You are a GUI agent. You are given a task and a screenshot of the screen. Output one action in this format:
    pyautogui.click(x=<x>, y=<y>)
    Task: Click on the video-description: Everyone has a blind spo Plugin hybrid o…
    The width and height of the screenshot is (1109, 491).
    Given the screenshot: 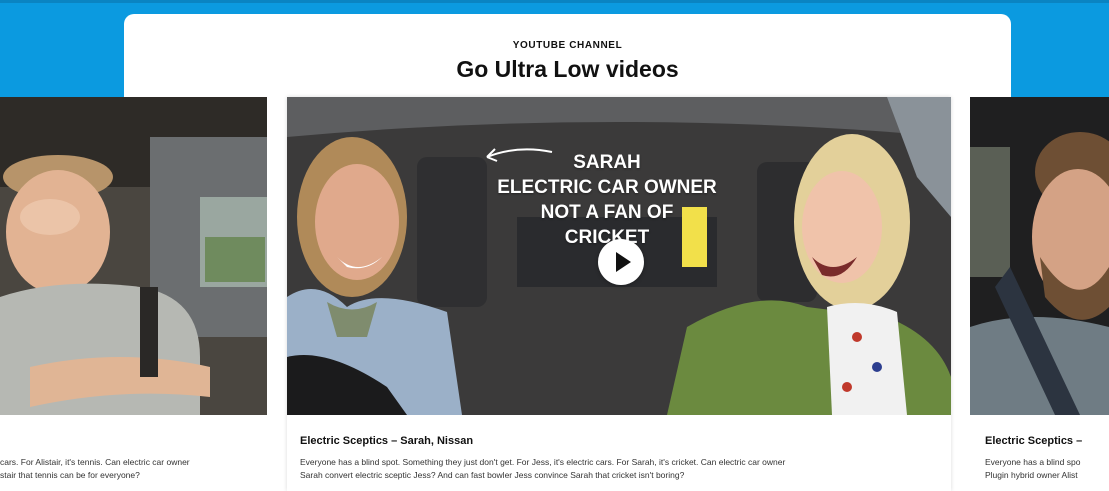 What is the action you would take?
    pyautogui.click(x=1033, y=468)
    